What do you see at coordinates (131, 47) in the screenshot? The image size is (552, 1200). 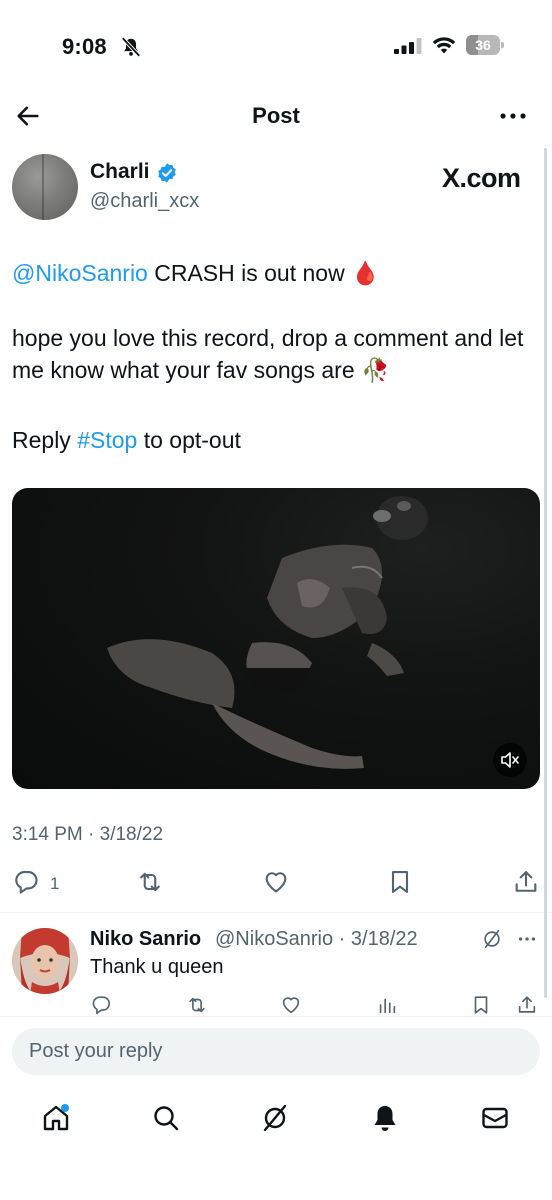 I see `bell-slash-icon` at bounding box center [131, 47].